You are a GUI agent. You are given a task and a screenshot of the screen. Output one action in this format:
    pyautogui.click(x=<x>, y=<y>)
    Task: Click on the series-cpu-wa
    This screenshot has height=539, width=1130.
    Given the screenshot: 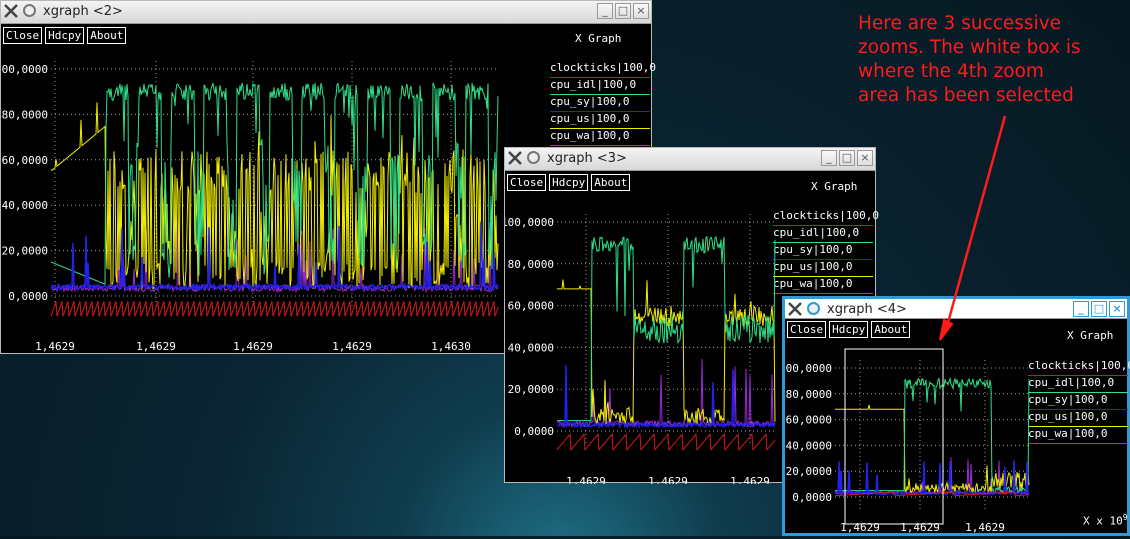 What is the action you would take?
    pyautogui.click(x=666, y=393)
    